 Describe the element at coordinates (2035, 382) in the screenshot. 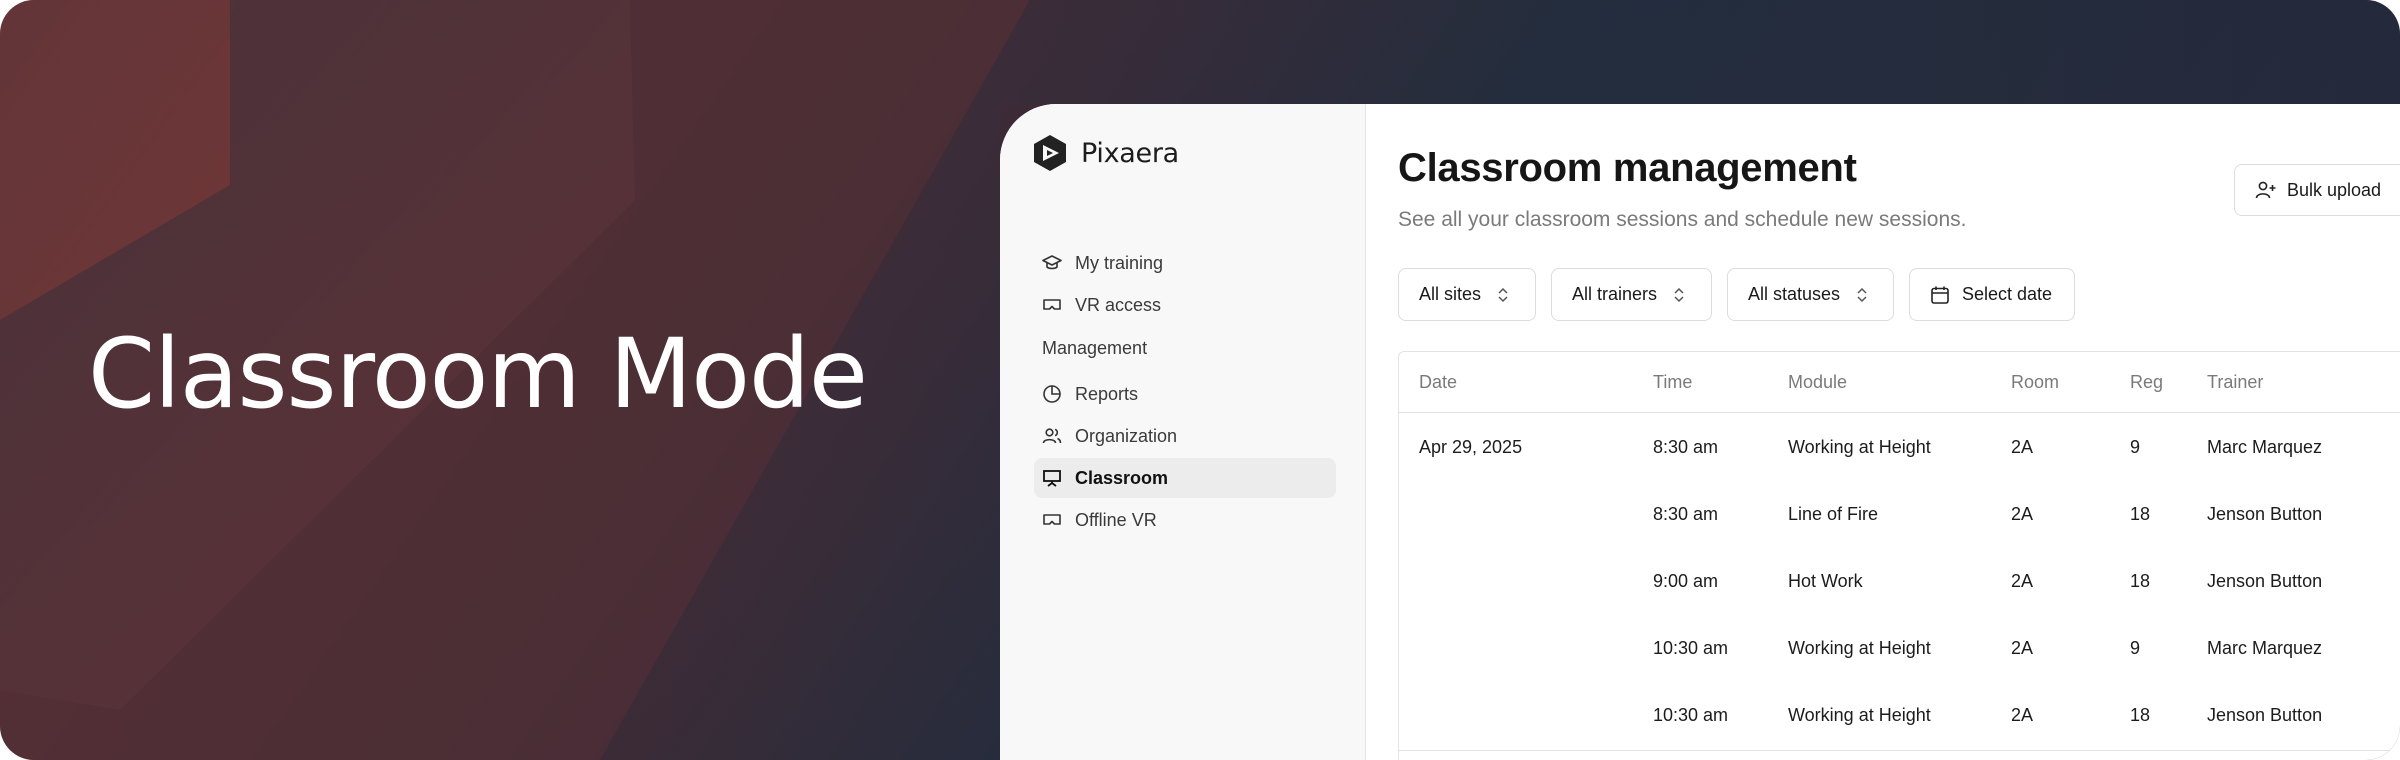

I see `column-header-room: Room` at that location.